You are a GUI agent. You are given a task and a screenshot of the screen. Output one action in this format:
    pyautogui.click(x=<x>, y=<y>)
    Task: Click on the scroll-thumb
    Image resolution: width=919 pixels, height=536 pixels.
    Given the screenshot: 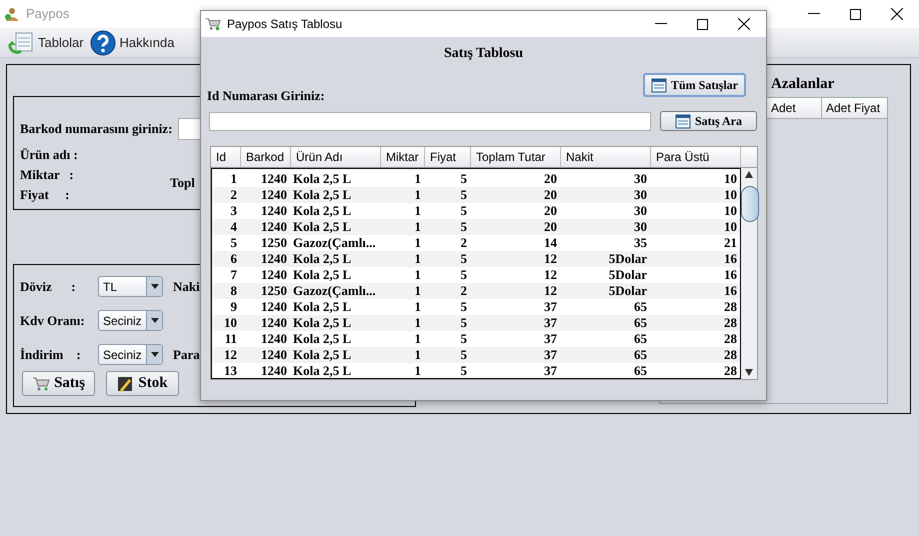 What is the action you would take?
    pyautogui.click(x=750, y=204)
    